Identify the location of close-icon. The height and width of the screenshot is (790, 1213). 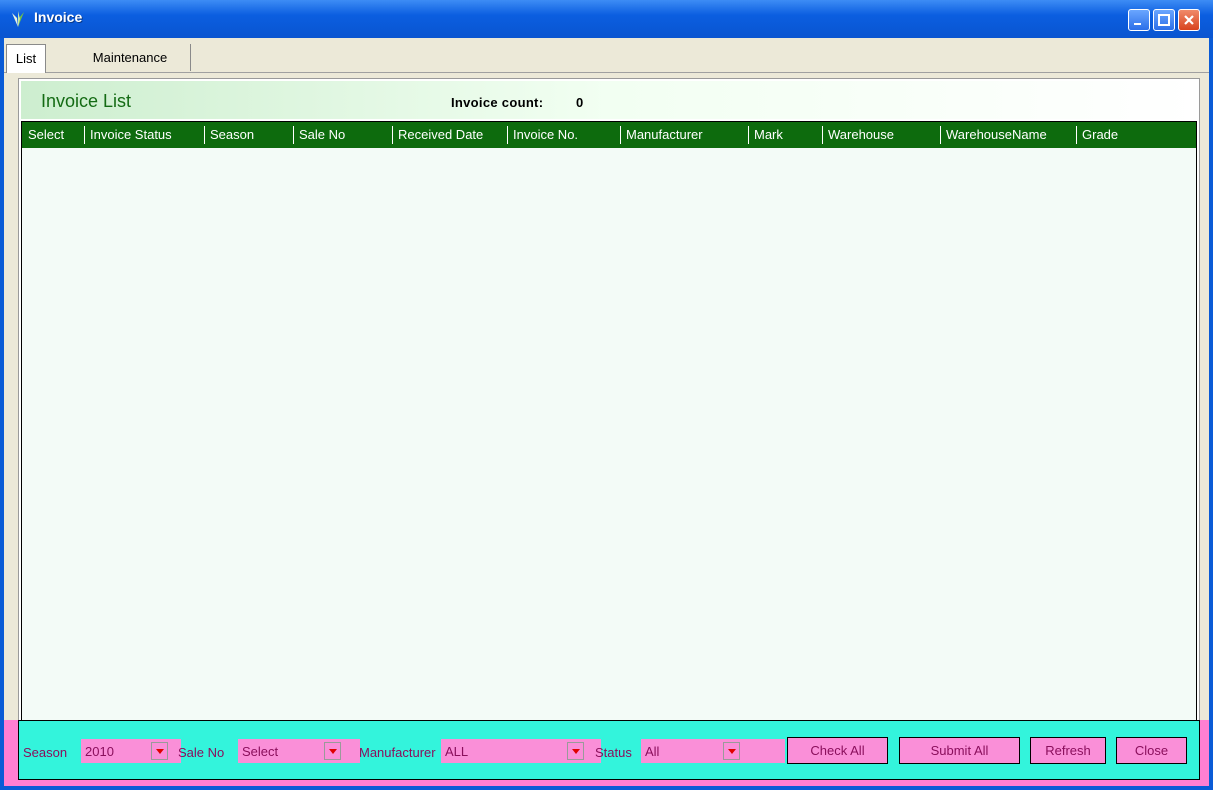
(1189, 20).